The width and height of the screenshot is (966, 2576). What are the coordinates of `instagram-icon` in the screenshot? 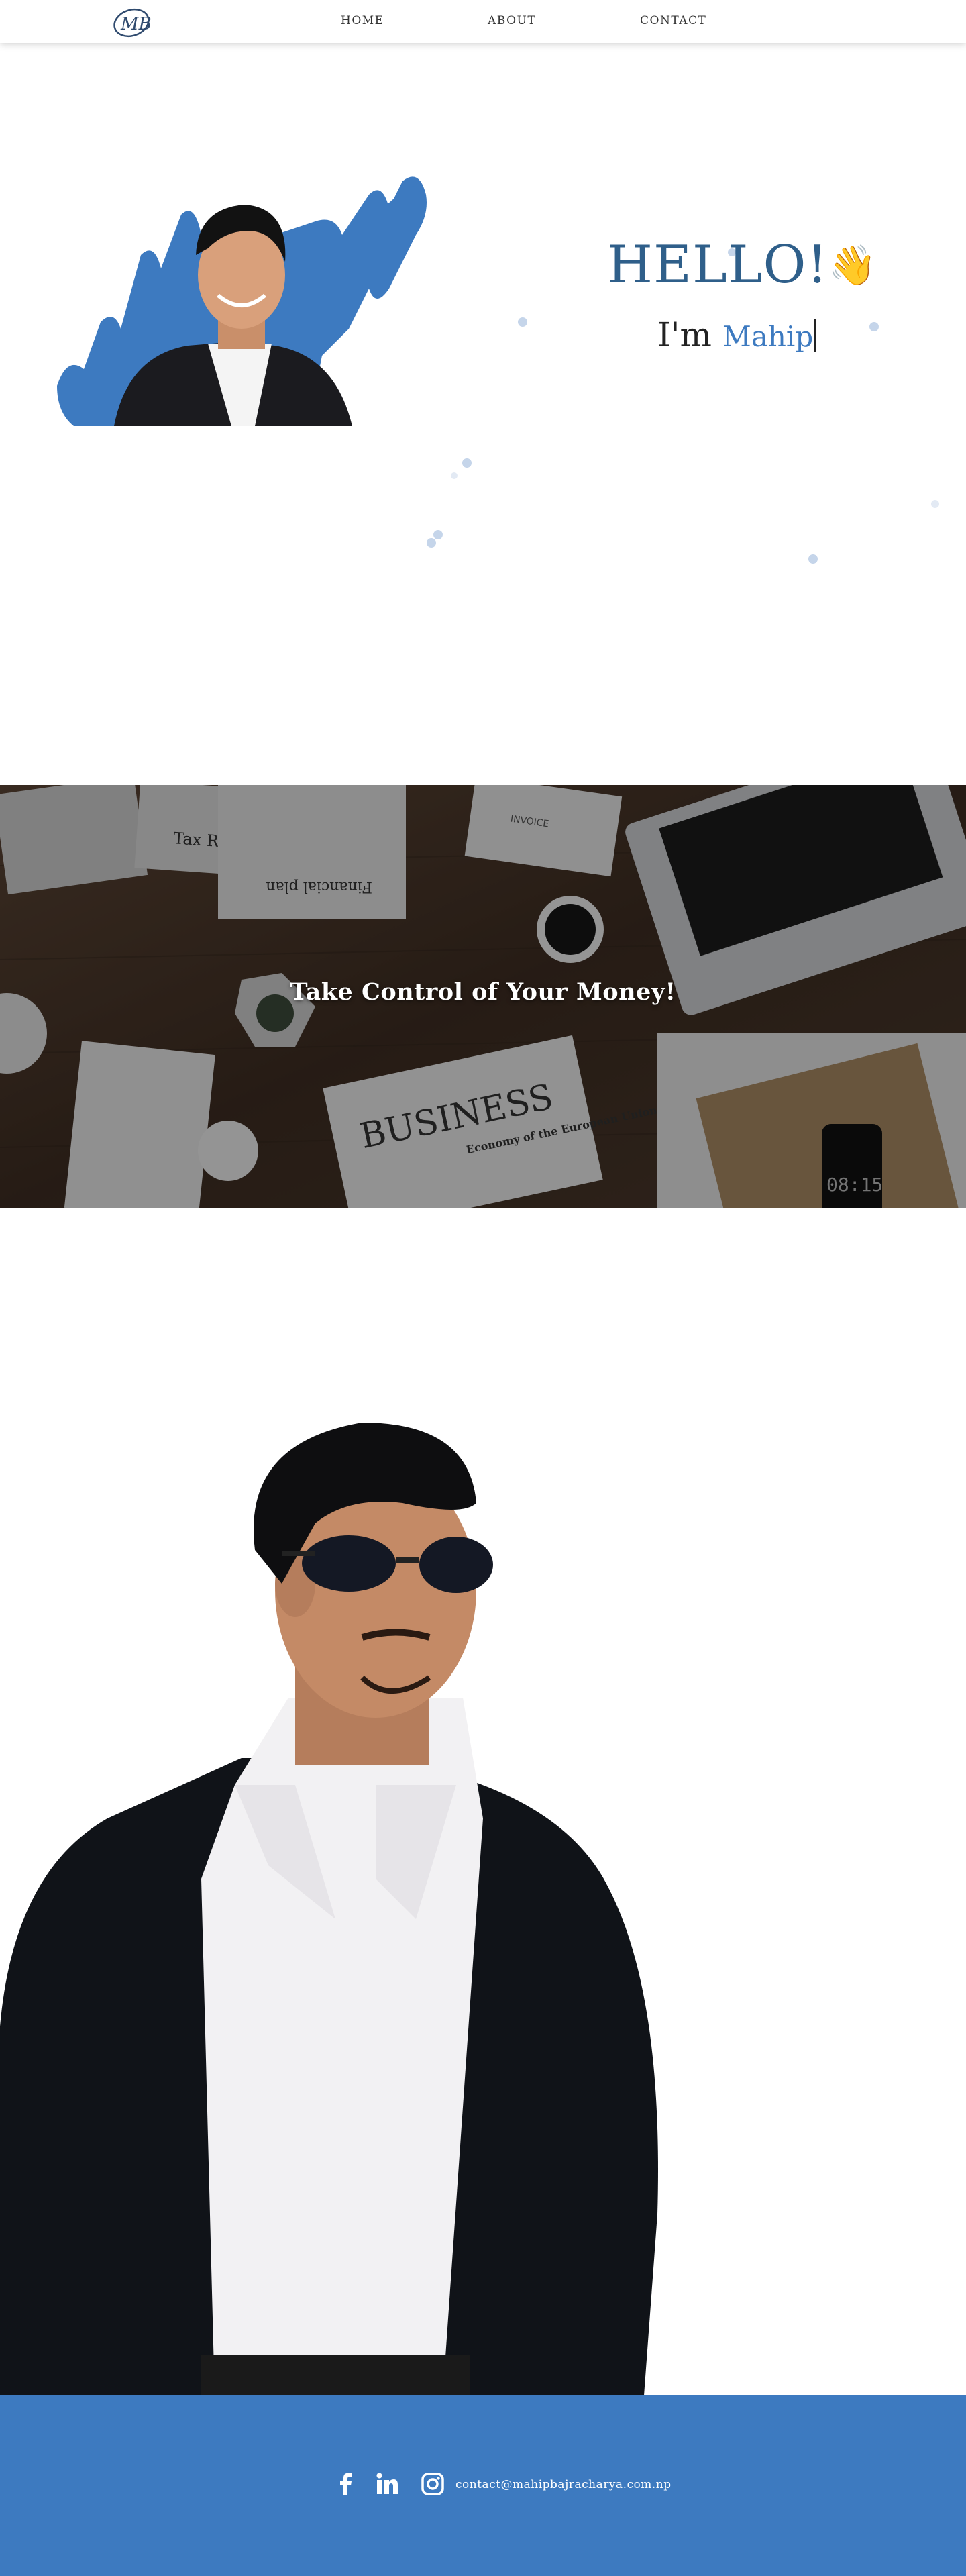 It's located at (433, 2484).